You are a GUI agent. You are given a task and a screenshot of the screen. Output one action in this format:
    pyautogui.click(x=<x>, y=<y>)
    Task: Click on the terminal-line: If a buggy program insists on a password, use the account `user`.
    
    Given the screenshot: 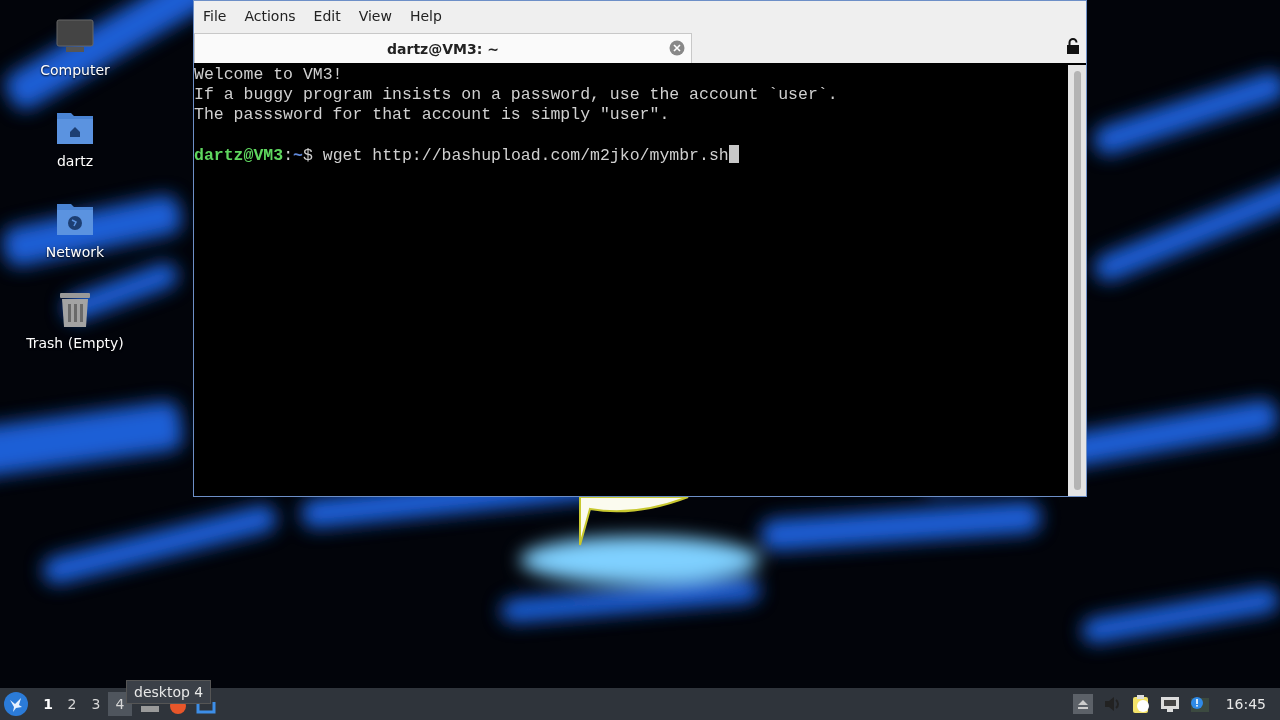 What is the action you would take?
    pyautogui.click(x=516, y=95)
    